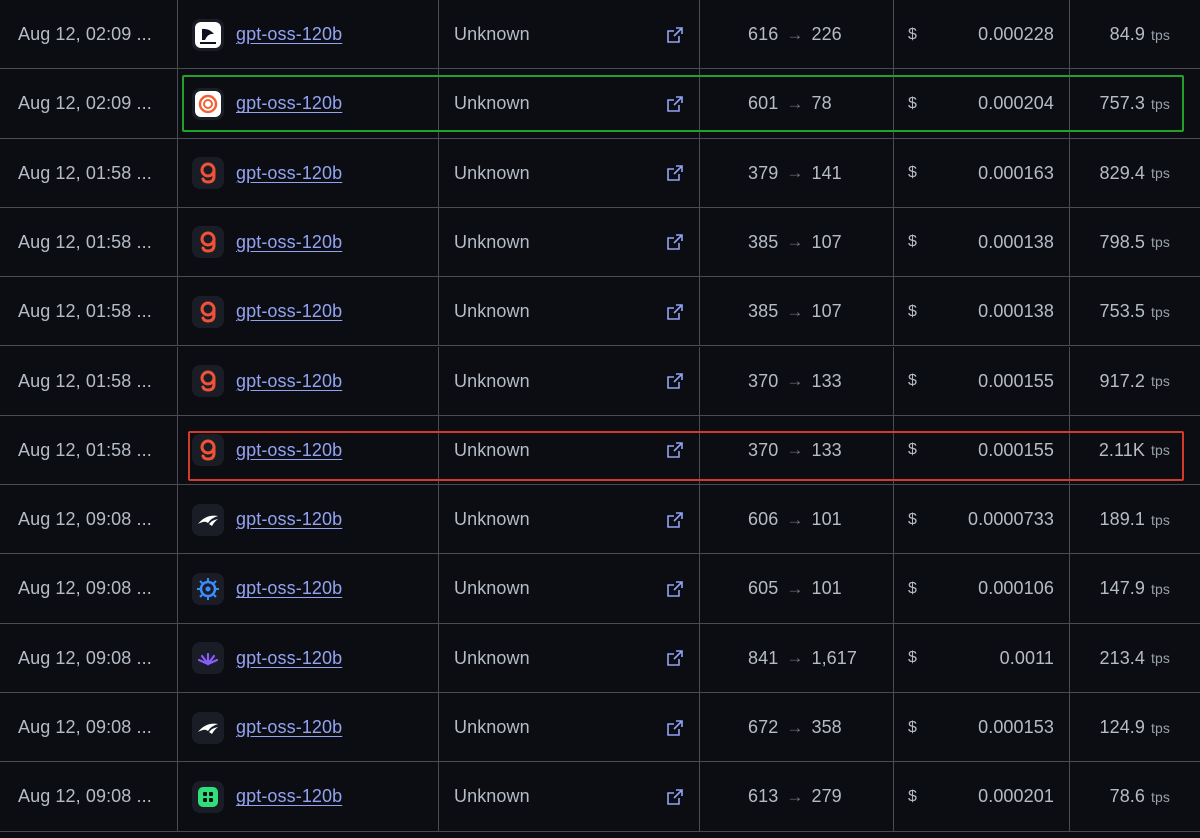 Image resolution: width=1200 pixels, height=838 pixels. Describe the element at coordinates (1122, 172) in the screenshot. I see `speed-value: 829.4` at that location.